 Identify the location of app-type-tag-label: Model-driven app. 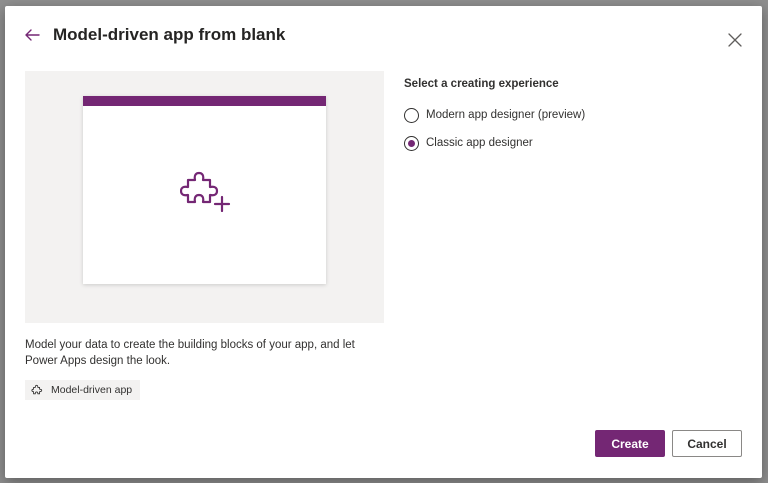
(92, 390).